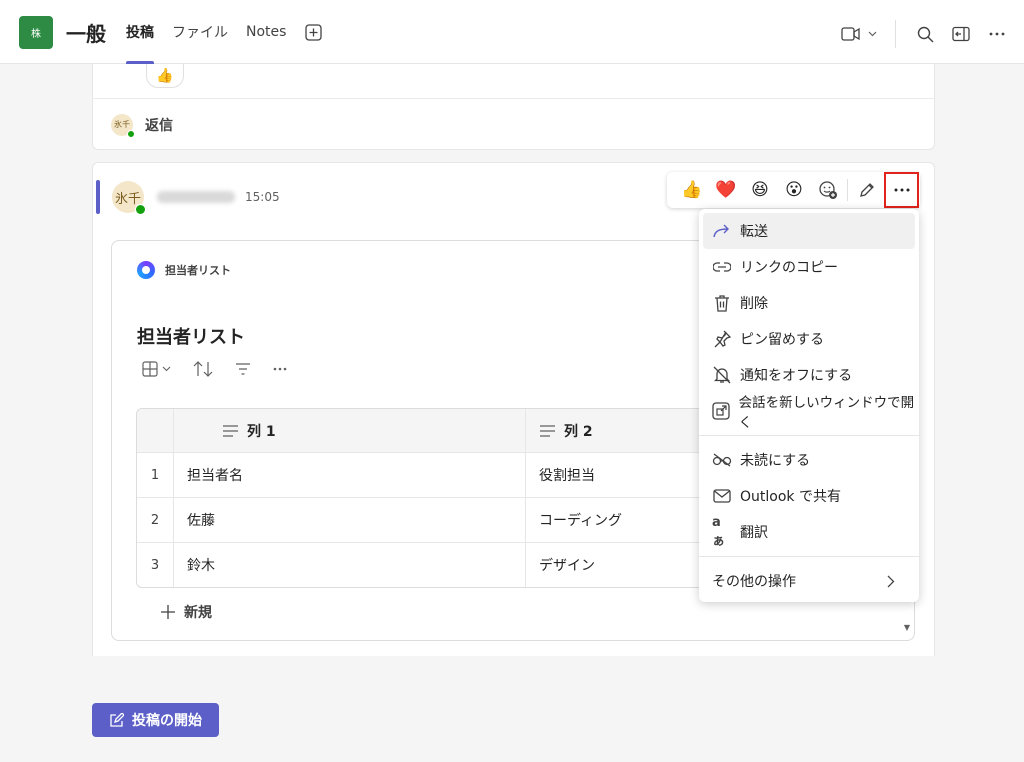 Image resolution: width=1024 pixels, height=762 pixels. What do you see at coordinates (191, 337) in the screenshot?
I see `loop-title: 担当者リスト` at bounding box center [191, 337].